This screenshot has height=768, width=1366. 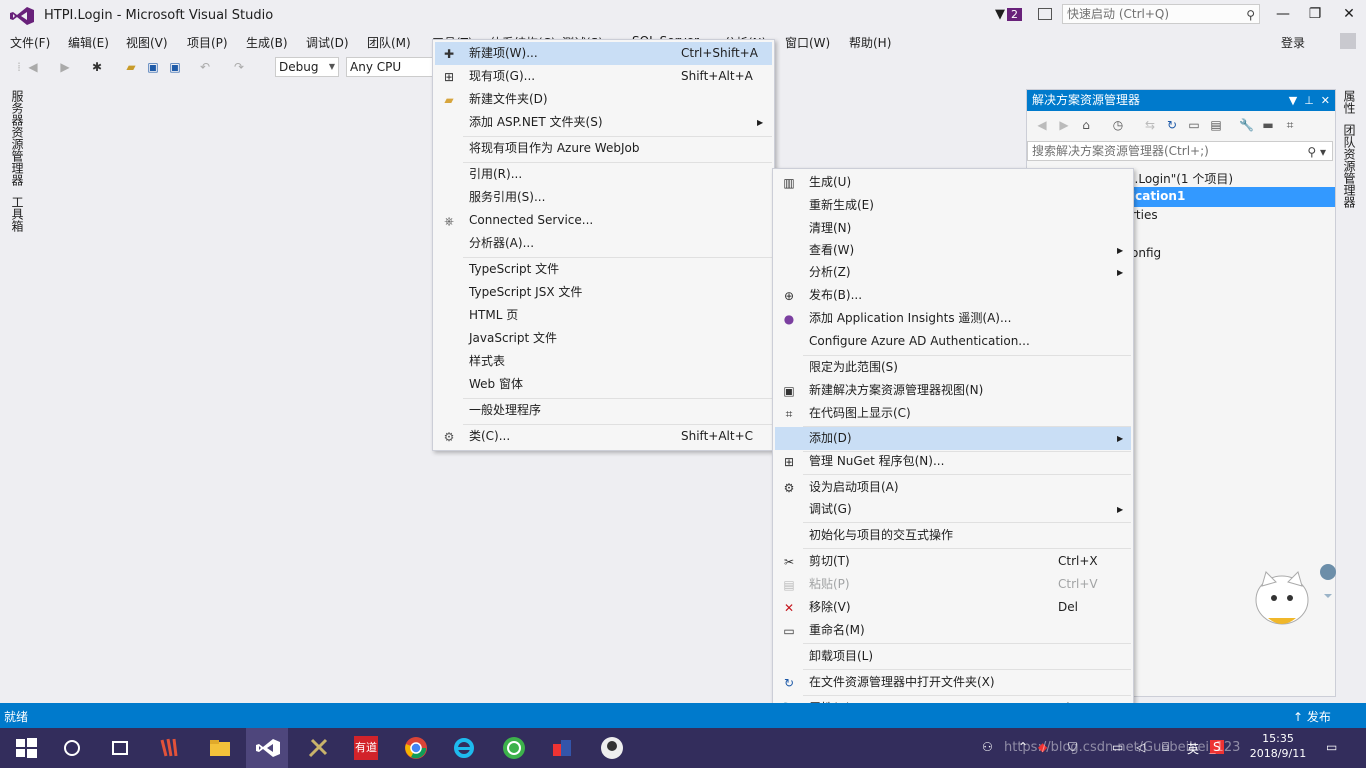 What do you see at coordinates (1194, 125) in the screenshot?
I see `collapse-all-icon: ▭` at bounding box center [1194, 125].